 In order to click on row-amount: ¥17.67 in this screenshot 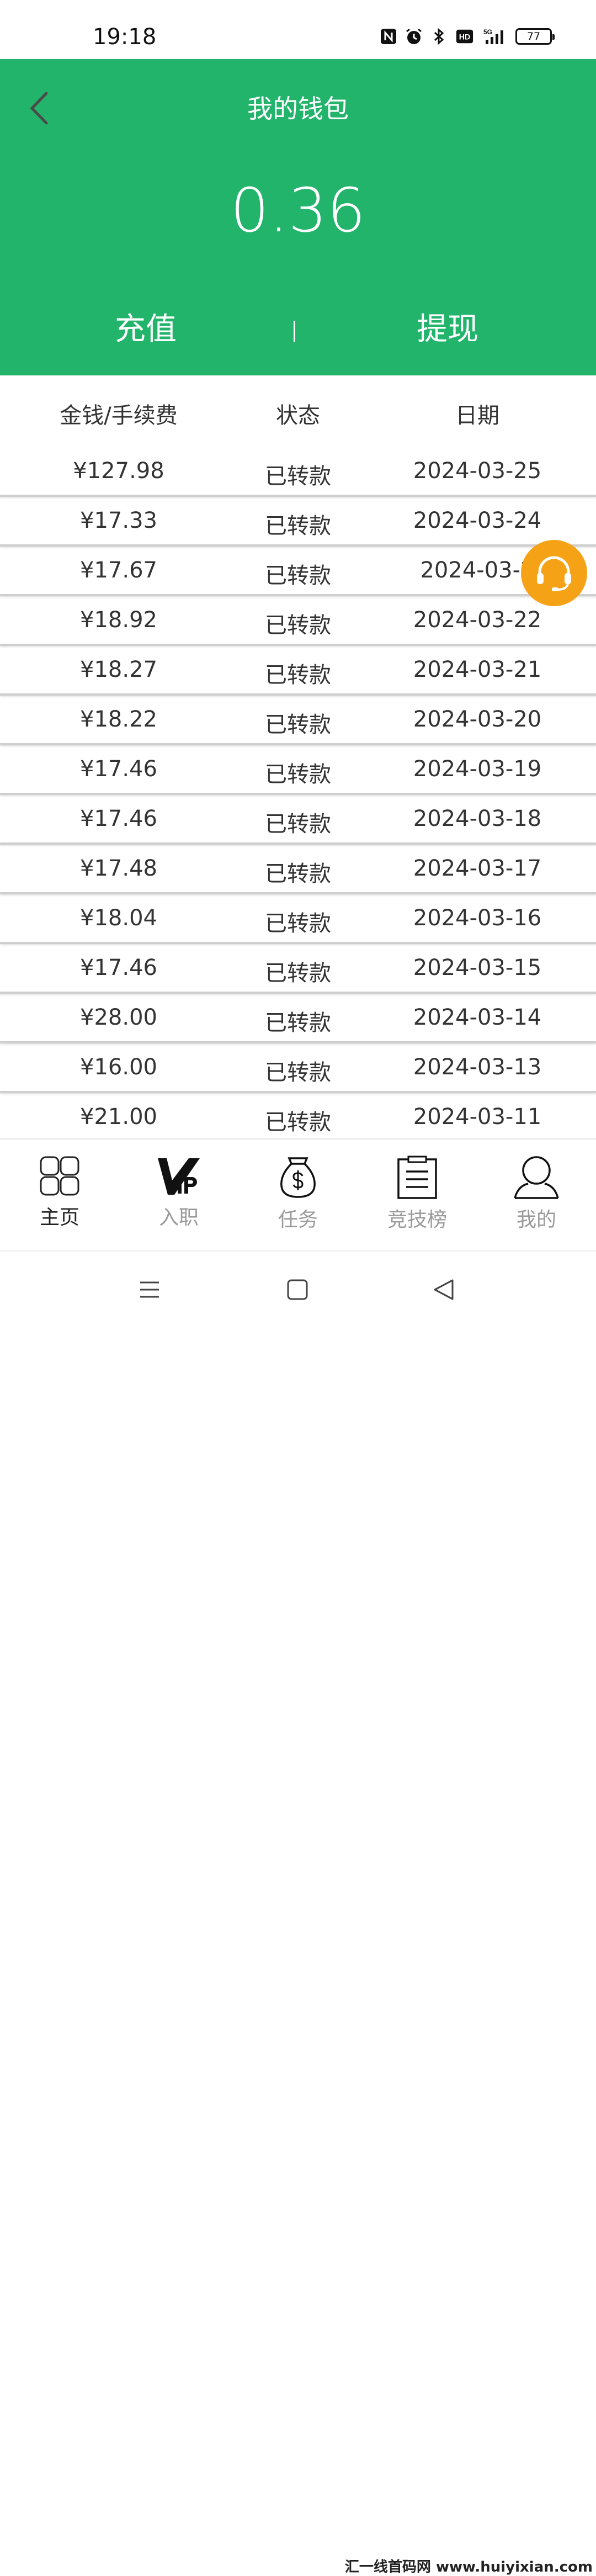, I will do `click(118, 570)`.